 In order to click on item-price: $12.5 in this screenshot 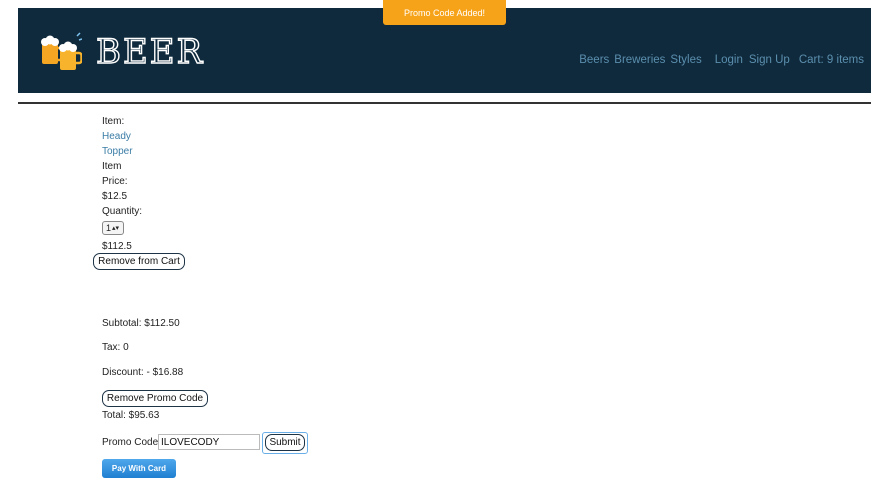, I will do `click(115, 196)`.